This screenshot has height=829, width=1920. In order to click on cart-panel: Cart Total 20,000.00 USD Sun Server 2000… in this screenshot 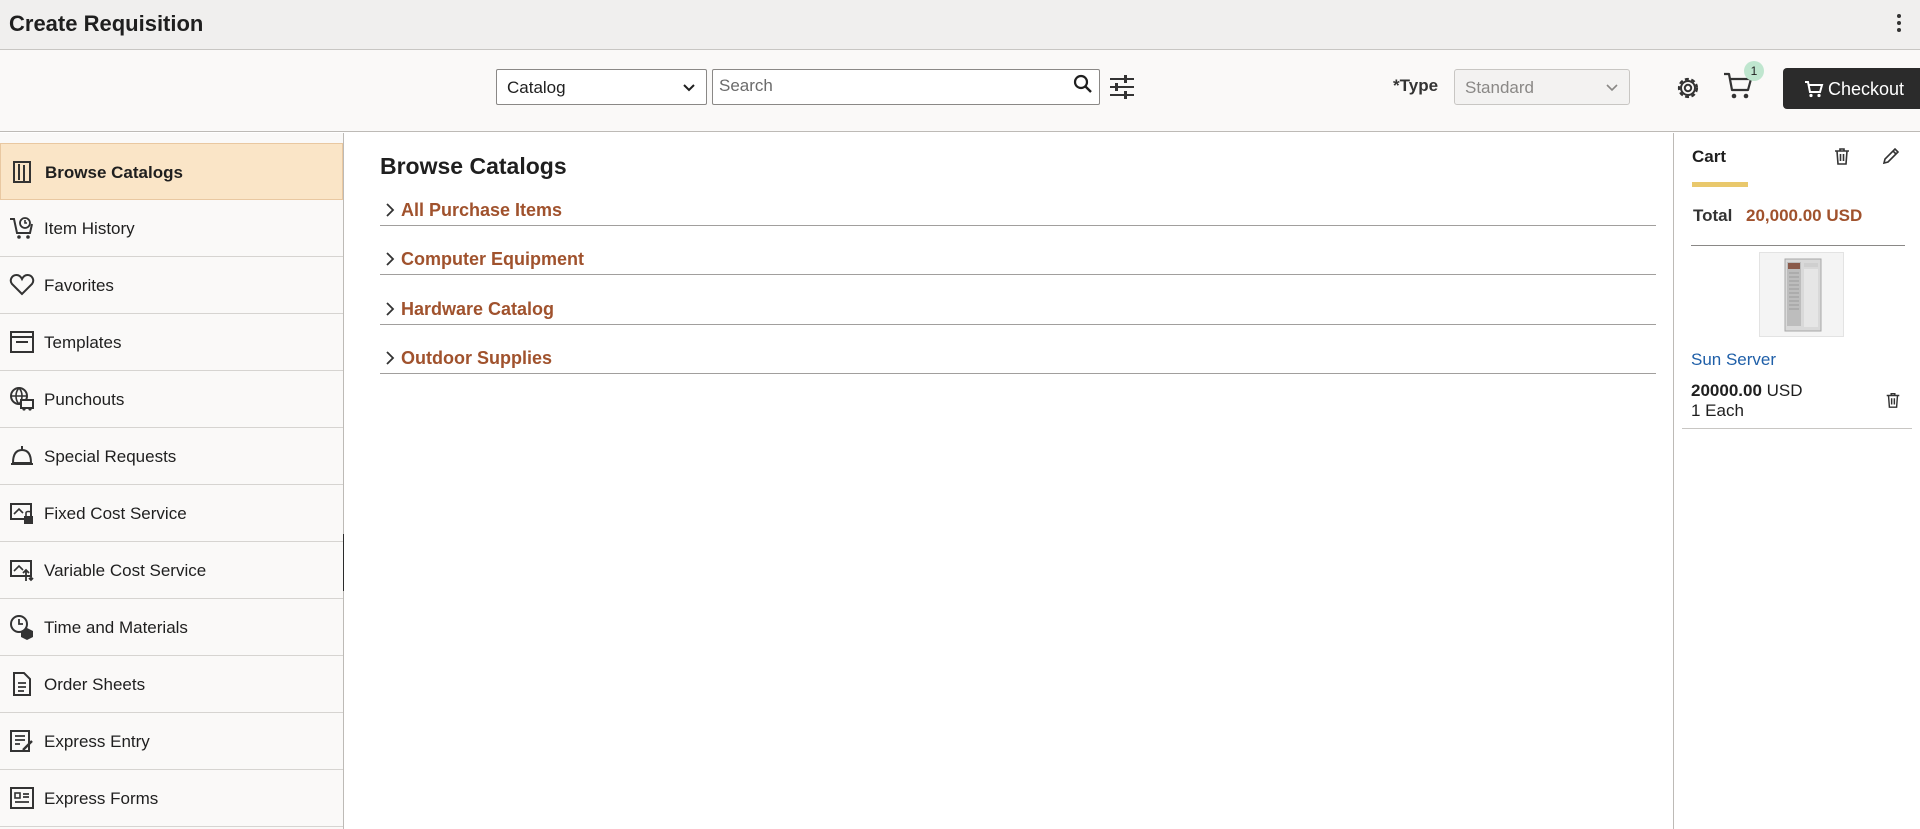, I will do `click(1796, 481)`.